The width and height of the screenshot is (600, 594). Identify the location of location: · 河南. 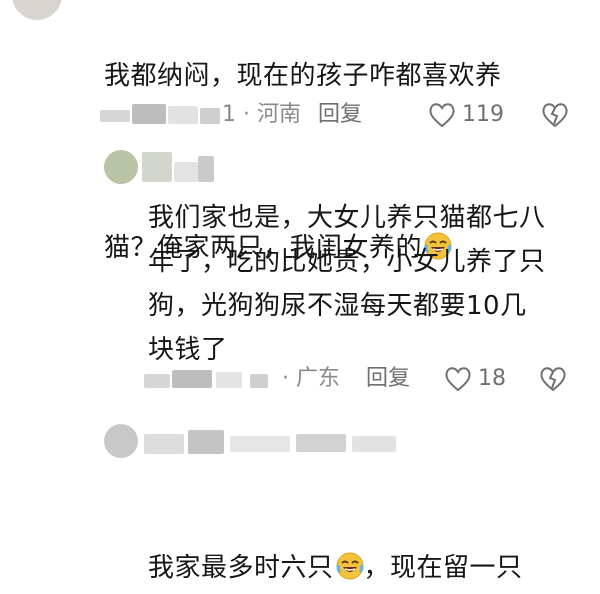
(272, 114).